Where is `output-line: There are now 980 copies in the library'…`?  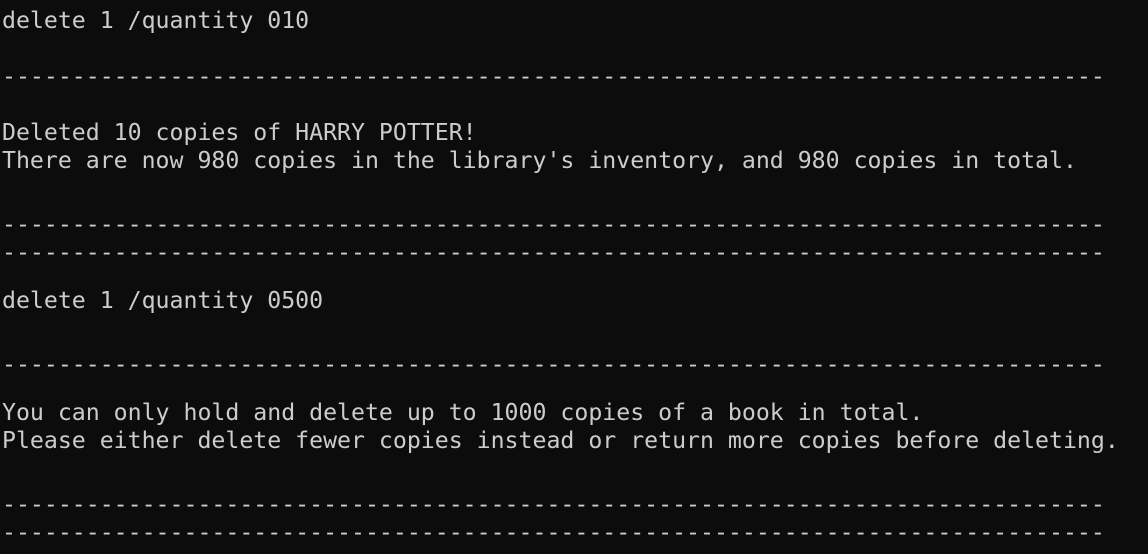
output-line: There are now 980 copies in the library'… is located at coordinates (539, 160).